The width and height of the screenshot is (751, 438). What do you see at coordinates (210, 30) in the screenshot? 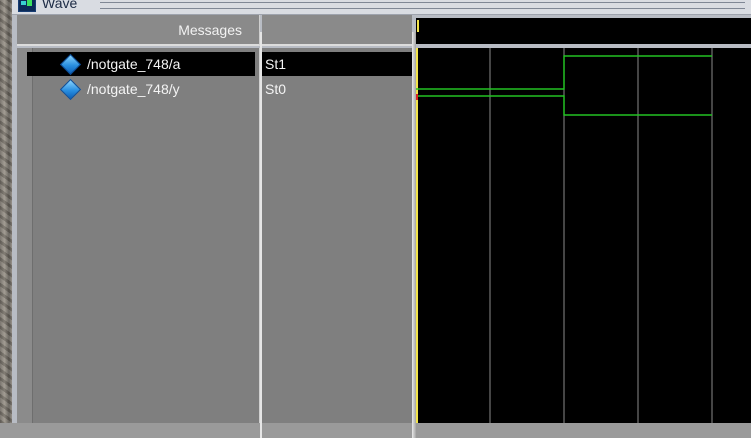
I see `messages-header-label: Messages` at bounding box center [210, 30].